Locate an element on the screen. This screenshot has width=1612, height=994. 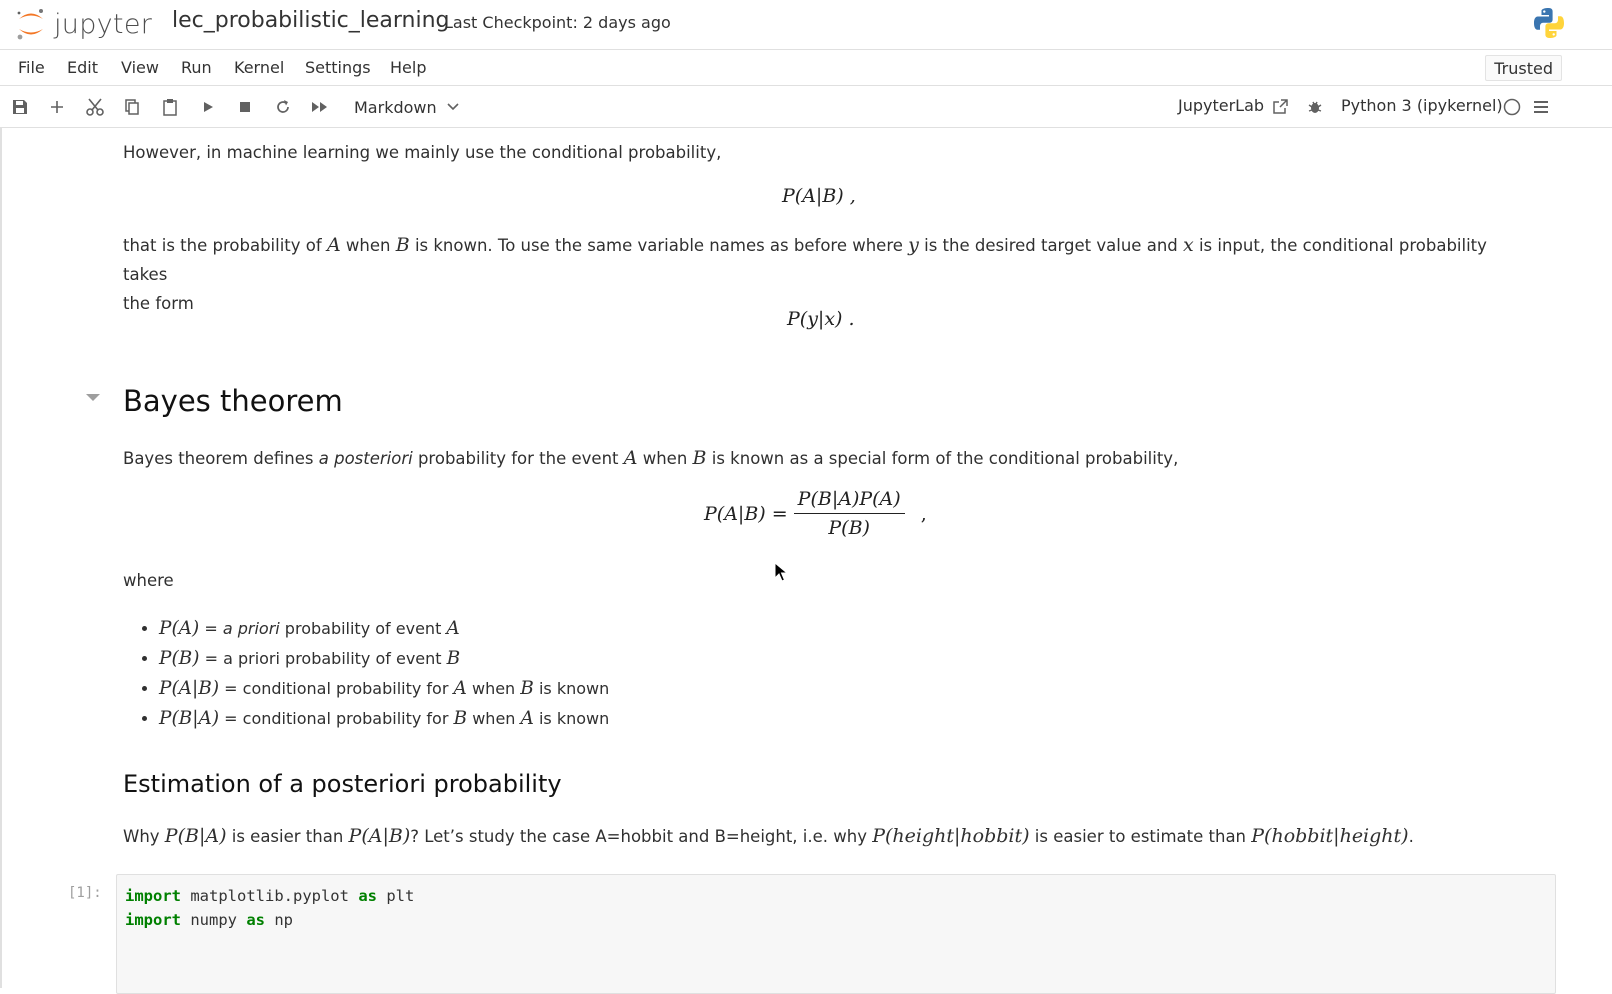
menu-hamburger-button is located at coordinates (1541, 107).